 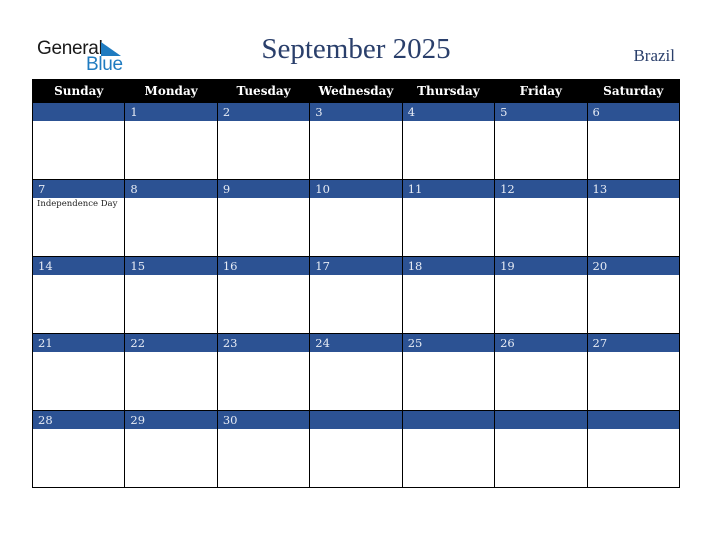 What do you see at coordinates (79, 189) in the screenshot?
I see `day-number: 7` at bounding box center [79, 189].